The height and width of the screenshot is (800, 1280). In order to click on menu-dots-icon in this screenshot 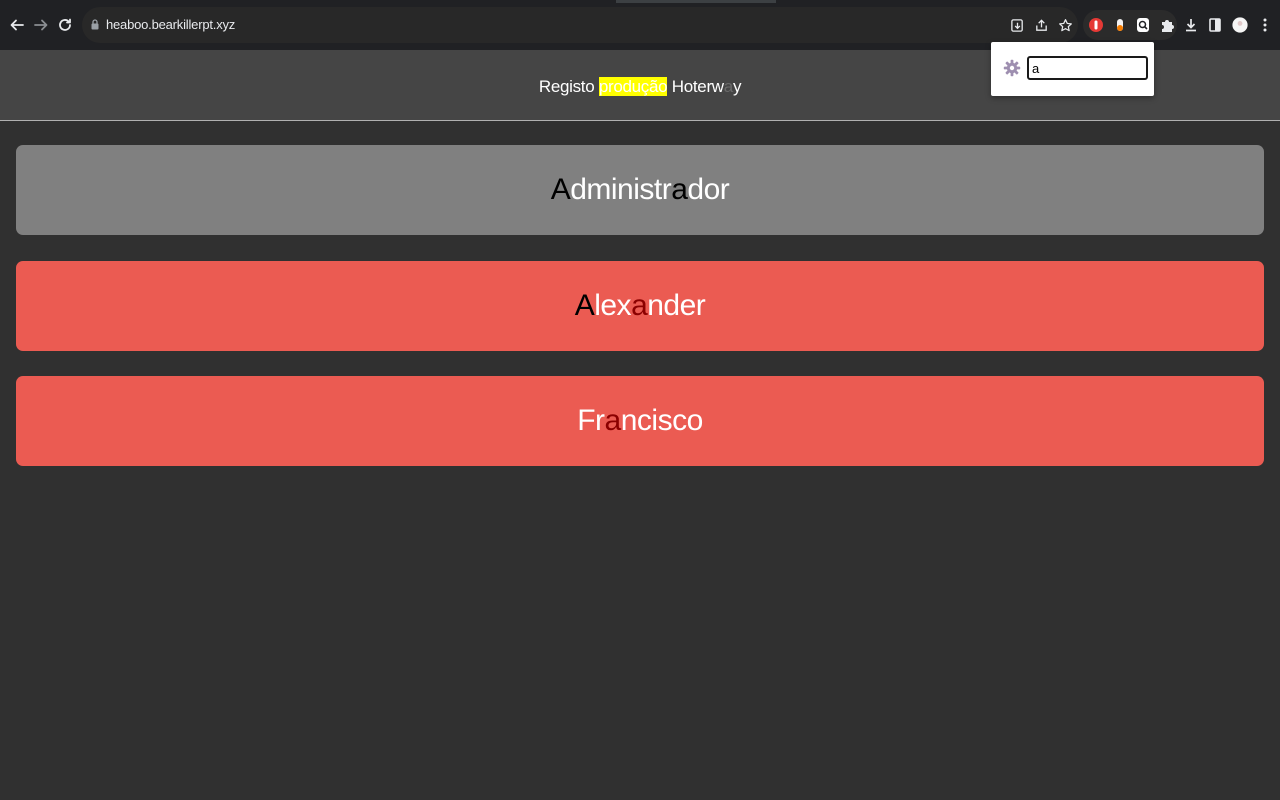, I will do `click(1265, 25)`.